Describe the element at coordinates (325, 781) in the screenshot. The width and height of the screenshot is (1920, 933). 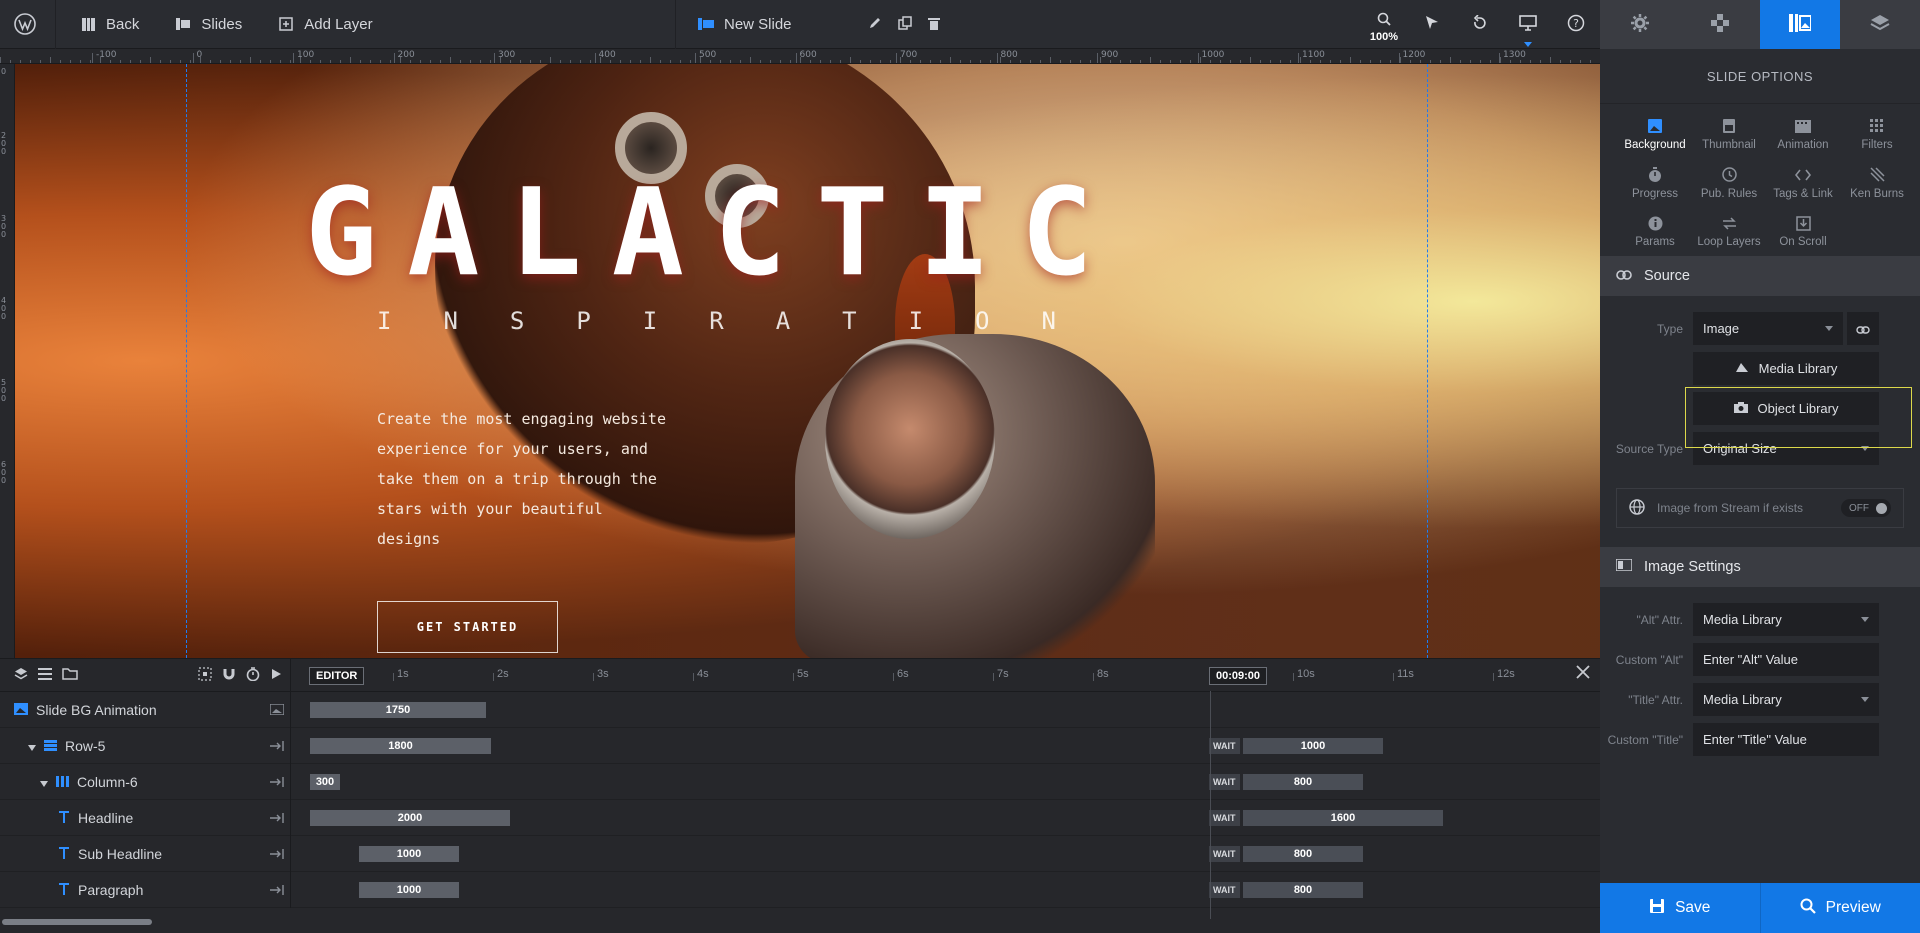
I see `in-animation-bar: 300` at that location.